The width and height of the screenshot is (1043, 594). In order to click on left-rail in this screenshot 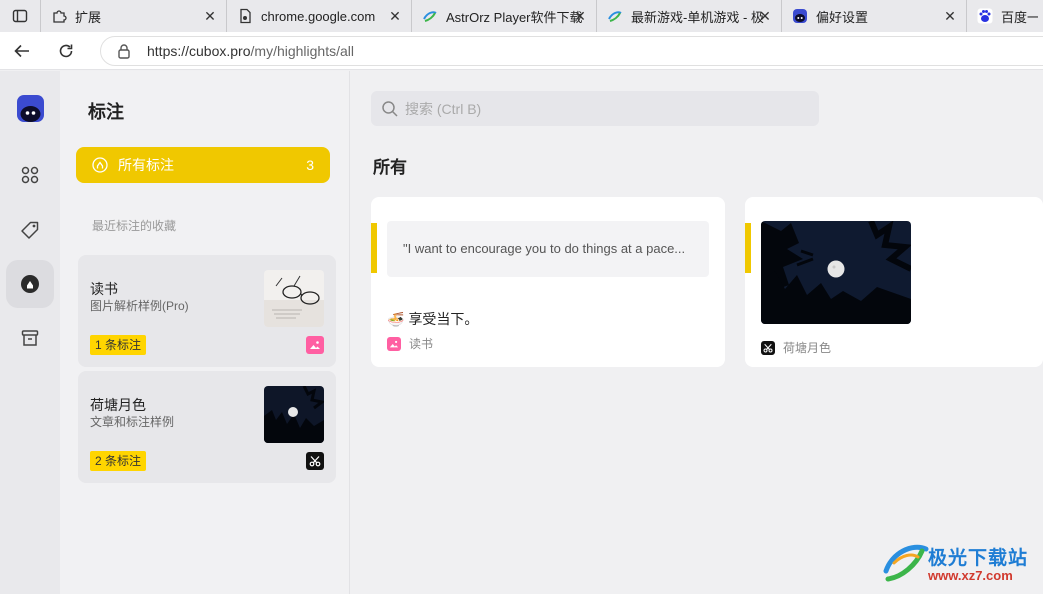, I will do `click(30, 332)`.